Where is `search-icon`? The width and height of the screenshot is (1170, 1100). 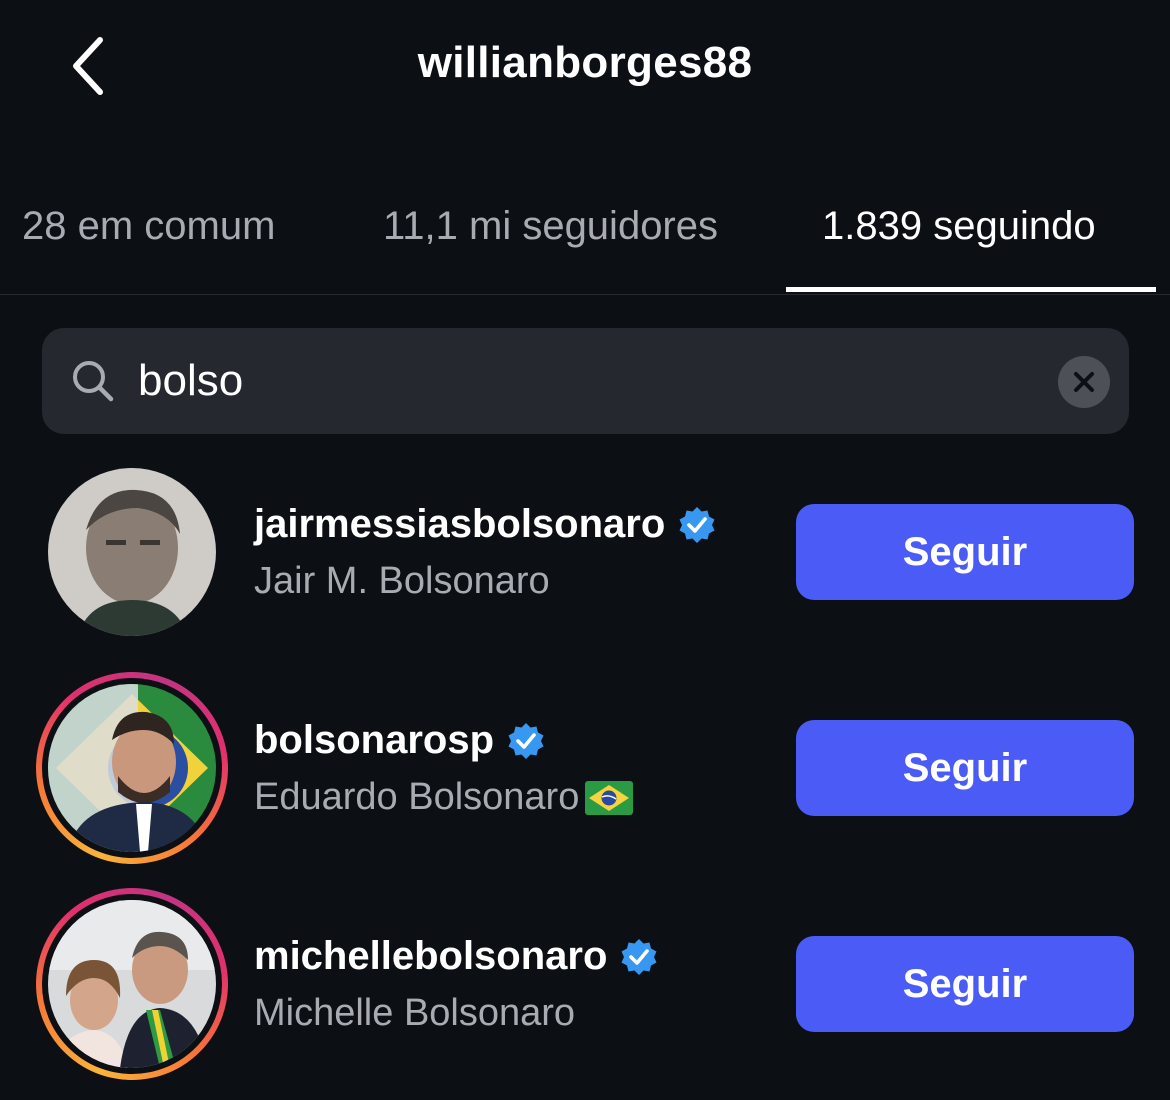
search-icon is located at coordinates (93, 381).